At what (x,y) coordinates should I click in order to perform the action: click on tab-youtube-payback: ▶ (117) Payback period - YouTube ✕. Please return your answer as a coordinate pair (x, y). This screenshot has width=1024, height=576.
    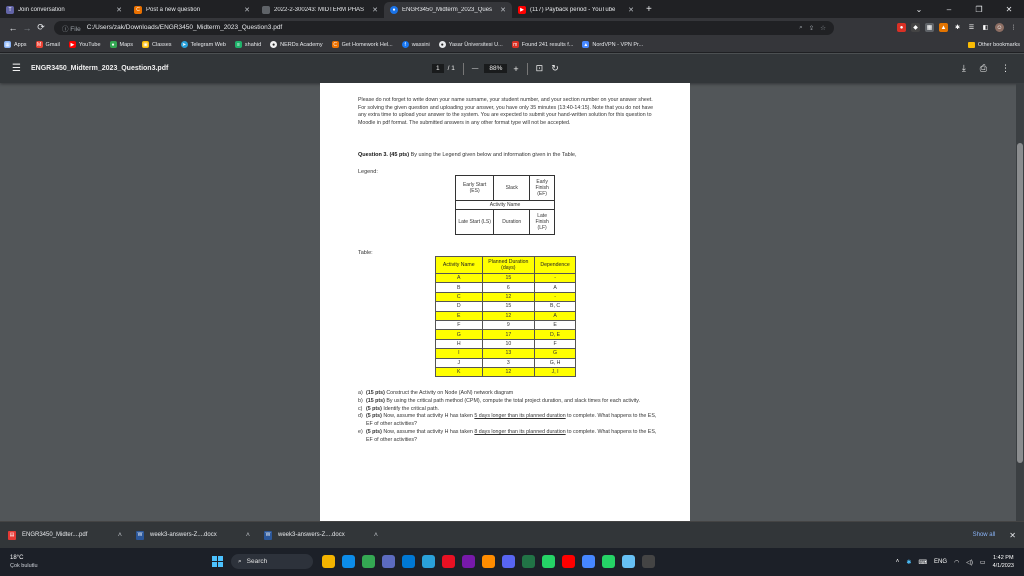
    Looking at the image, I should click on (576, 10).